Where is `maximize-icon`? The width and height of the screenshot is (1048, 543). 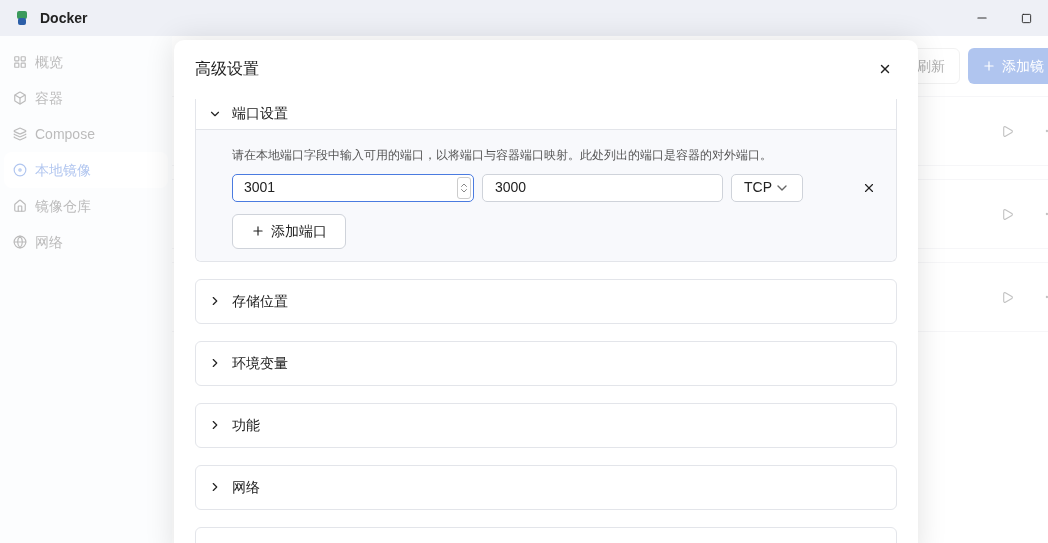 maximize-icon is located at coordinates (1026, 18).